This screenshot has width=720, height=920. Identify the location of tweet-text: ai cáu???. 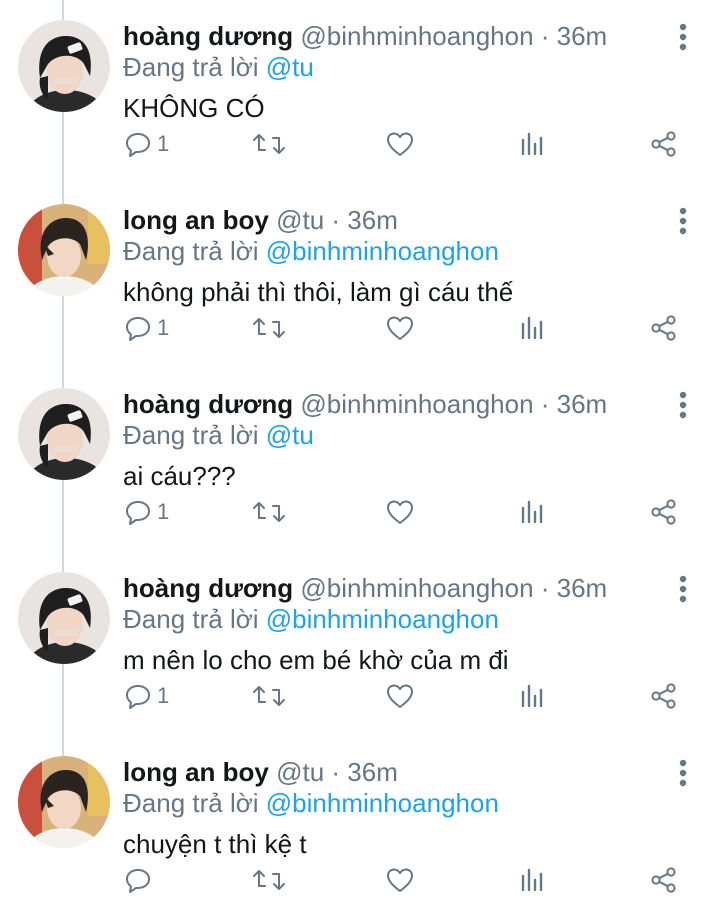
(179, 476).